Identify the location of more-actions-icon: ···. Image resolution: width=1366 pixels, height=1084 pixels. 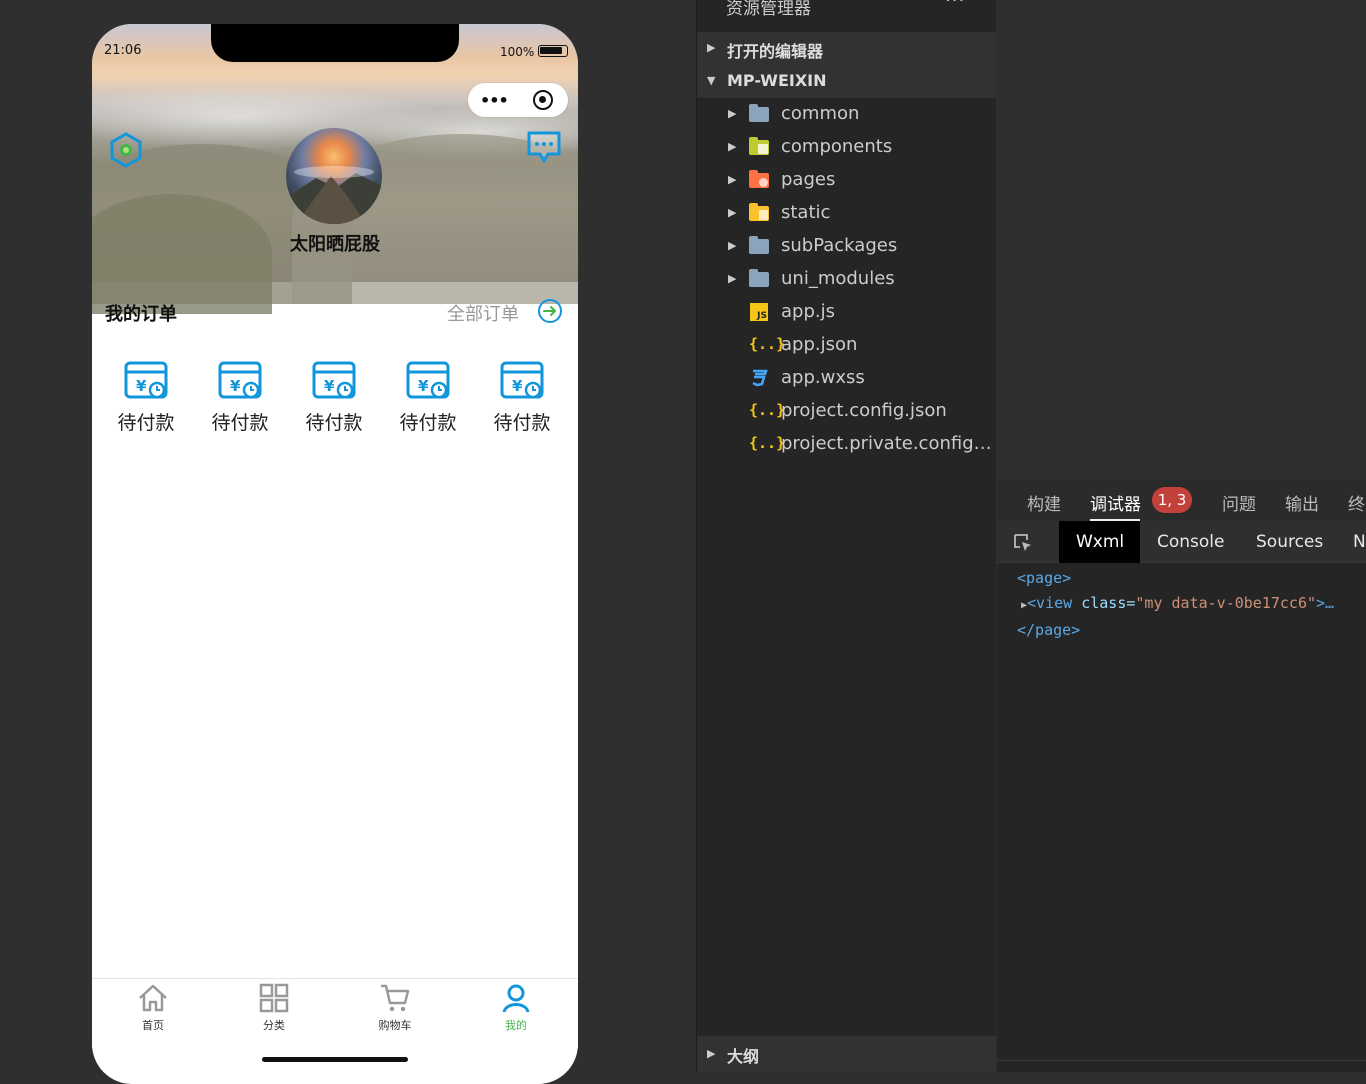
(955, 5).